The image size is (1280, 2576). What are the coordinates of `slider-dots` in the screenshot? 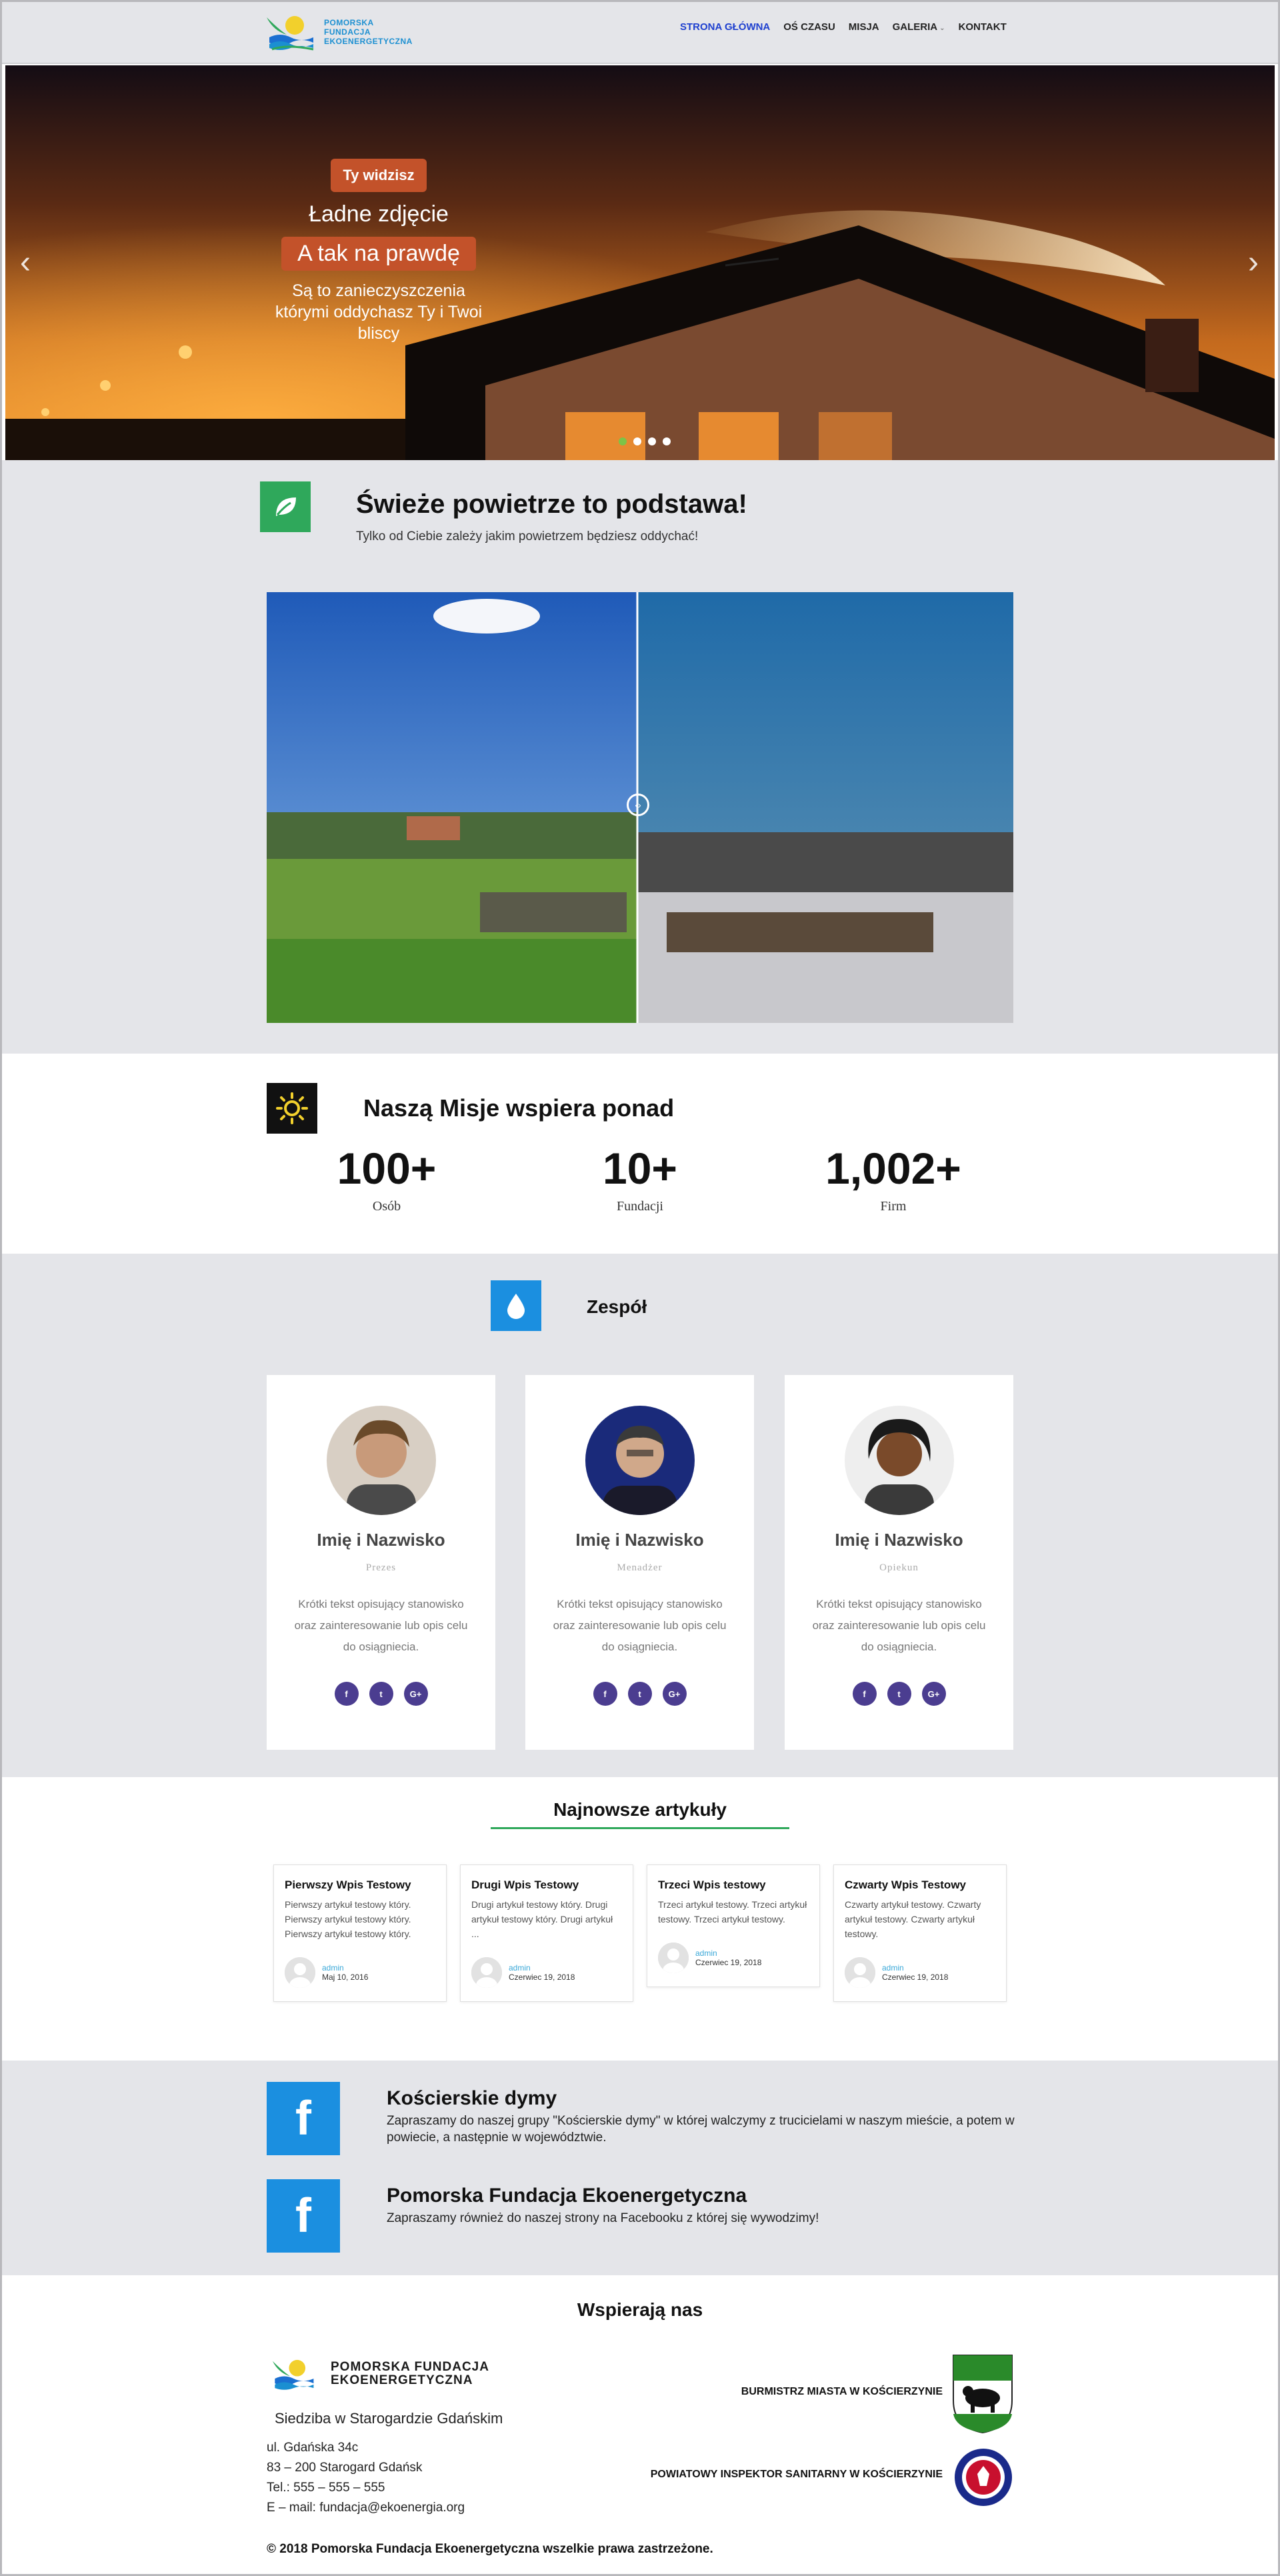 It's located at (645, 441).